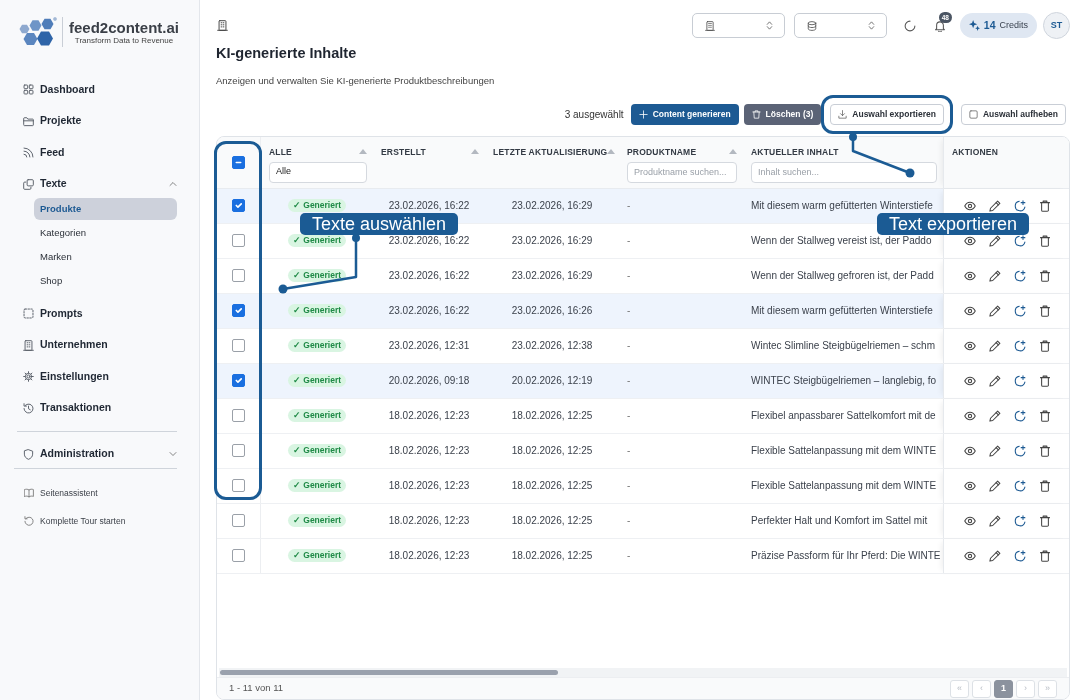  Describe the element at coordinates (88, 345) in the screenshot. I see `nav-item: Unternehmen` at that location.